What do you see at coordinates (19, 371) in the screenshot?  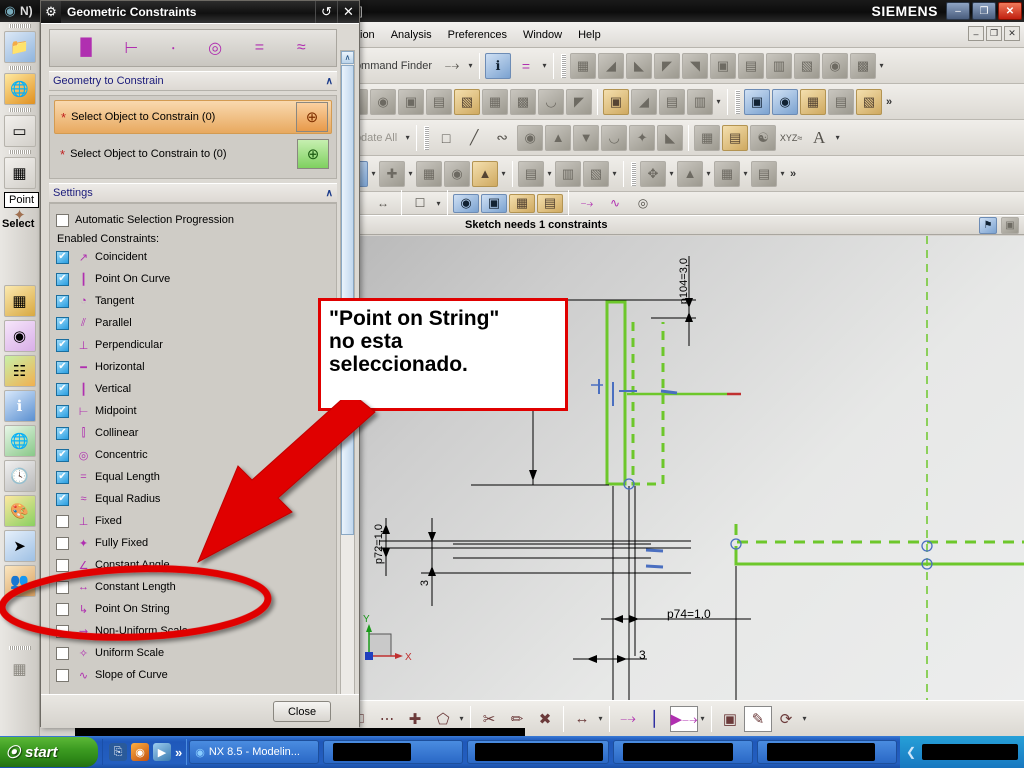 I see `blocks-icon: ☷` at bounding box center [19, 371].